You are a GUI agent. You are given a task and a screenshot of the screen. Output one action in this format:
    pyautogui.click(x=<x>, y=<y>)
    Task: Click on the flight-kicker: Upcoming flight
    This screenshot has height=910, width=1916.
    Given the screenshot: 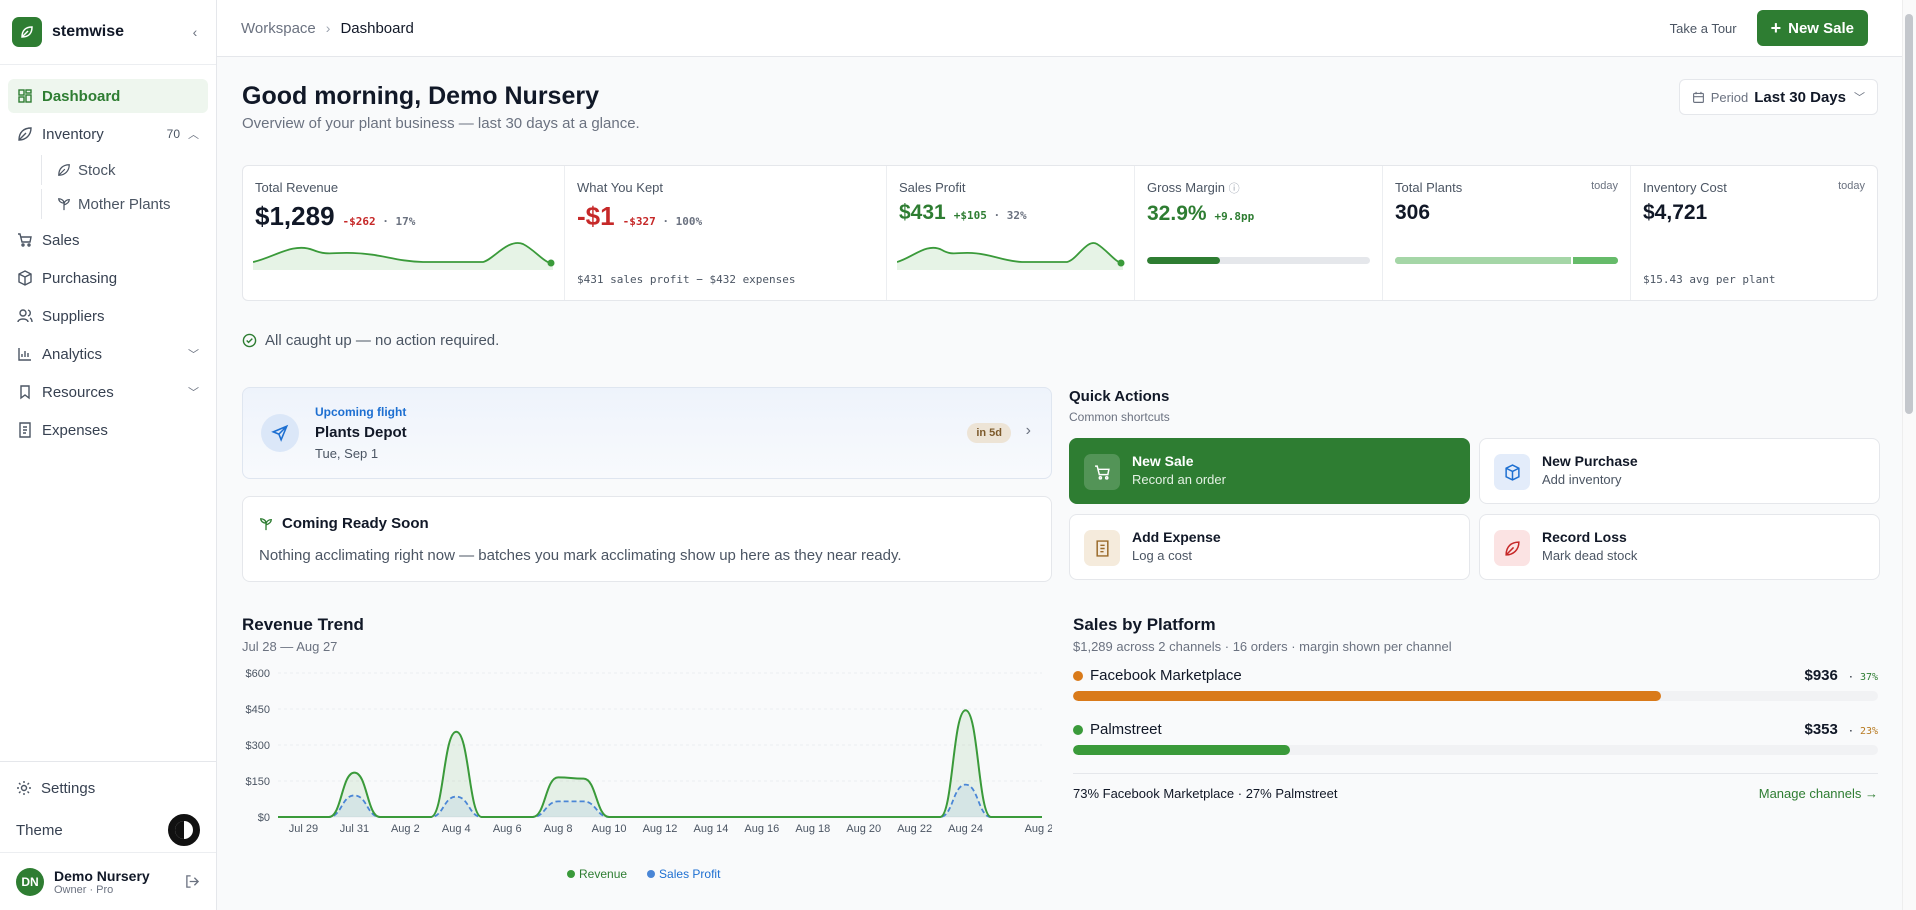 What is the action you would take?
    pyautogui.click(x=361, y=412)
    